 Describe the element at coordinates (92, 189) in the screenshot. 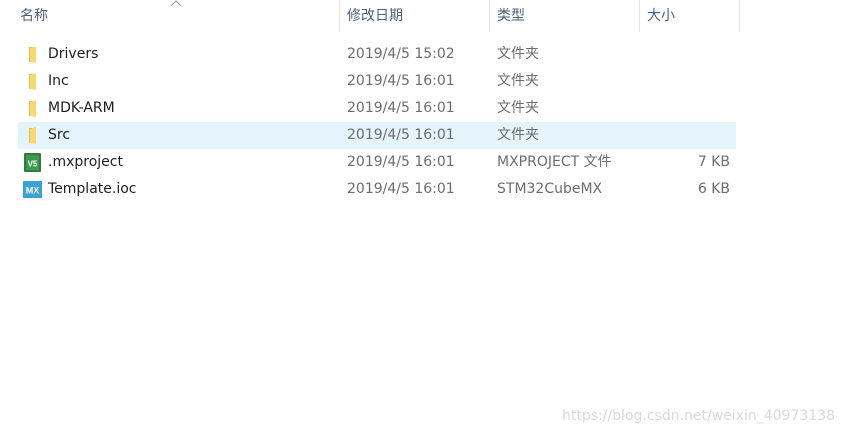

I see `file-name: Template.ioc` at that location.